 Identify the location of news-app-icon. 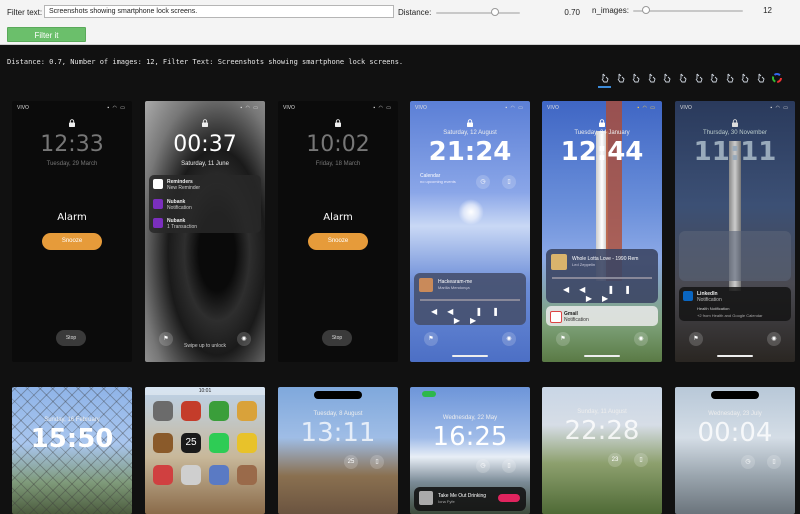
(247, 475).